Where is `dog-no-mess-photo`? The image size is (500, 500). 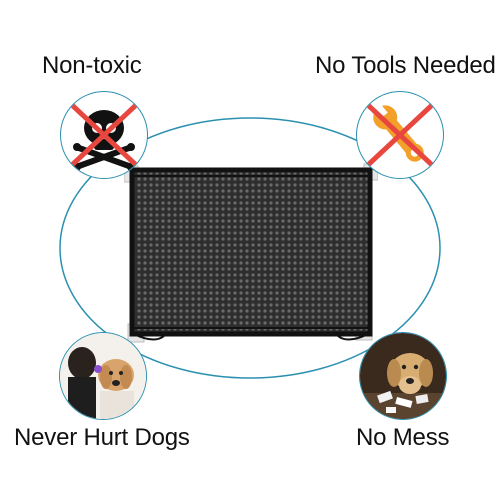
dog-no-mess-photo is located at coordinates (403, 376).